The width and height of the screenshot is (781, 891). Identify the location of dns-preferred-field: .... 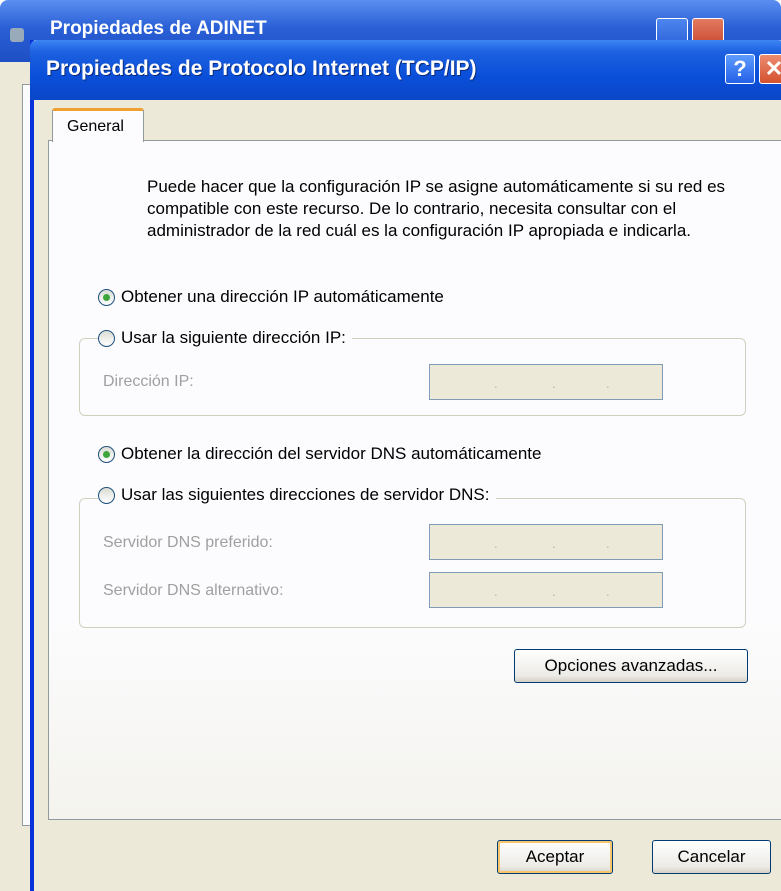
(546, 542).